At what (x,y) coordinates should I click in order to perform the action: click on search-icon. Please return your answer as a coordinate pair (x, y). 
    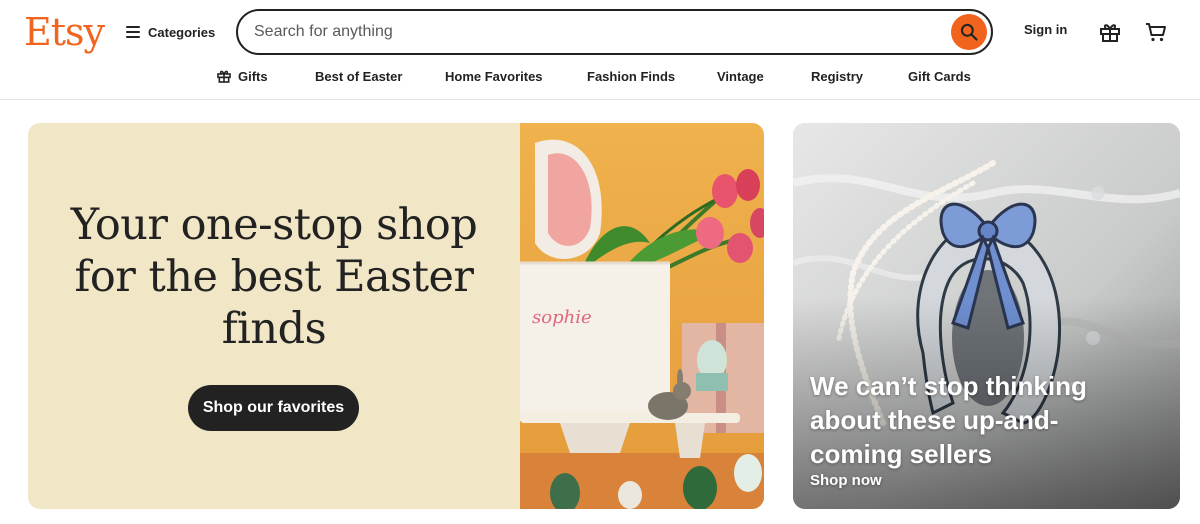
    Looking at the image, I should click on (969, 32).